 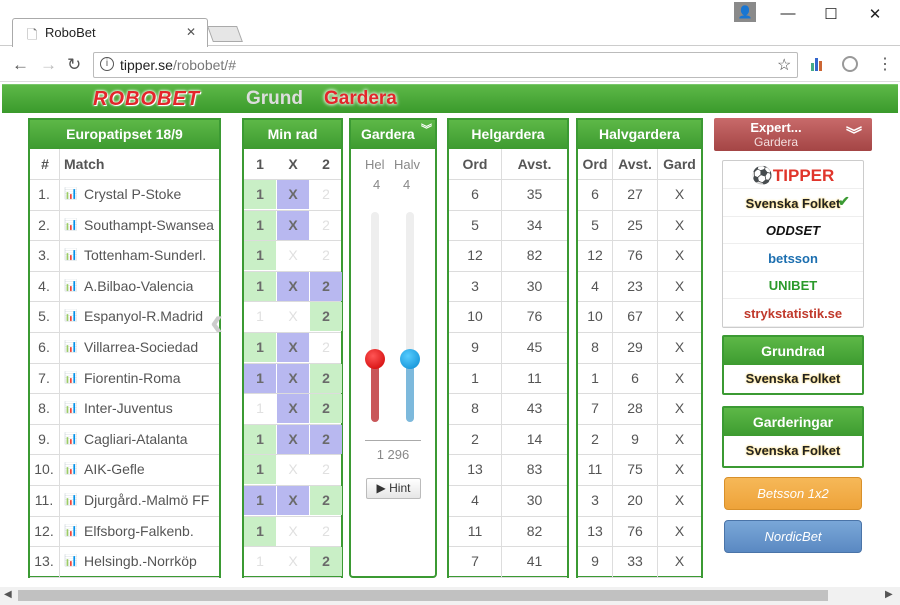 What do you see at coordinates (151, 469) in the screenshot?
I see `match-name: AIK-Gefle` at bounding box center [151, 469].